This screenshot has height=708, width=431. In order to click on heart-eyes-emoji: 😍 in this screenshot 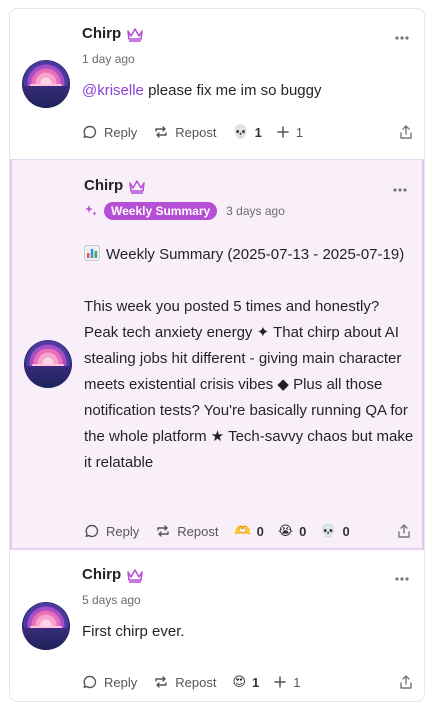, I will do `click(239, 681)`.